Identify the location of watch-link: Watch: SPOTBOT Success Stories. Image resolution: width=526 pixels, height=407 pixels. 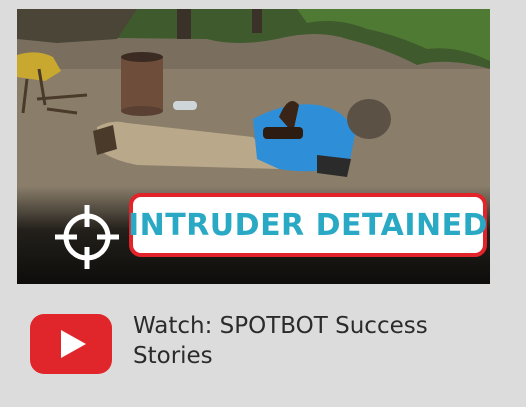
(318, 341).